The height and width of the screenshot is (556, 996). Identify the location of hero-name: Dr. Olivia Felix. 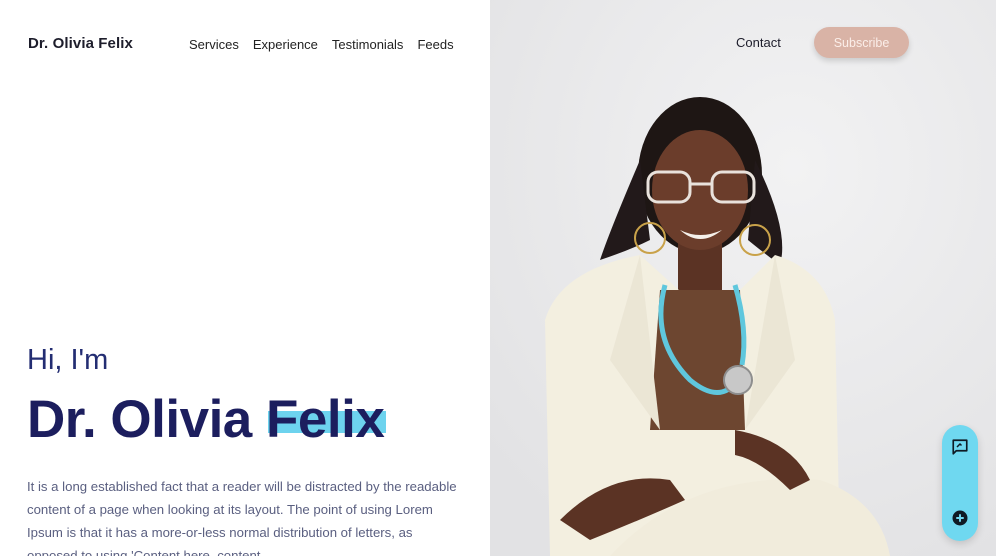
(207, 419).